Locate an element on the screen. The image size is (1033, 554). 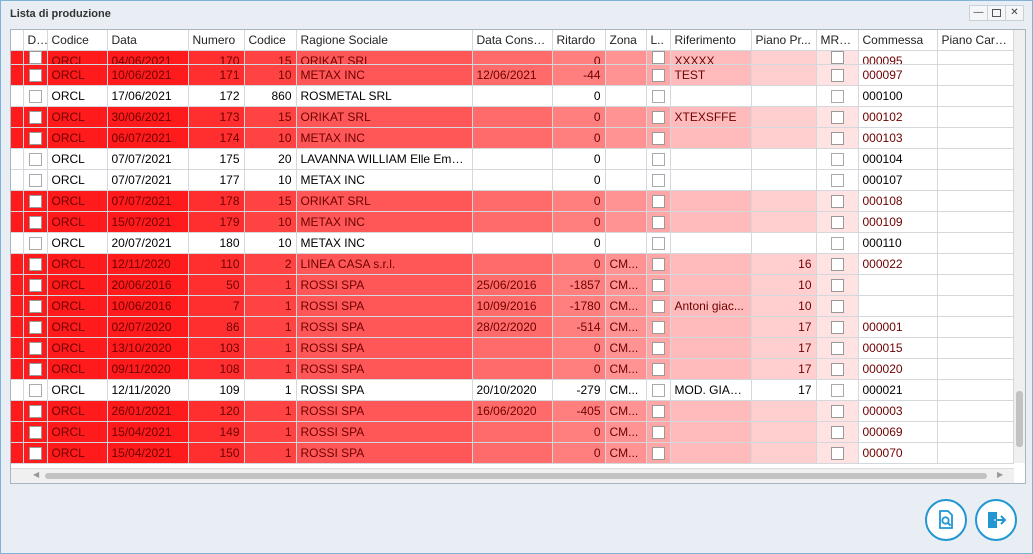
table-row: ORCL 07/07/2021 177 10 METAX INC 0 000107 is located at coordinates (512, 180).